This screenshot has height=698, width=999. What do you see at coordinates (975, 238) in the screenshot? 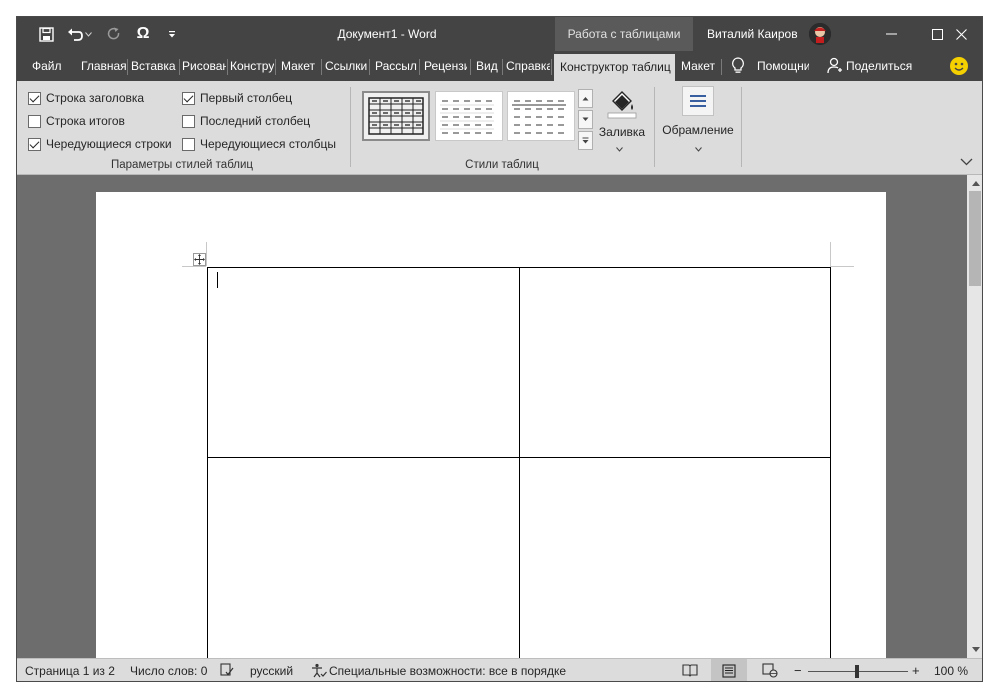
I see `scrollbar-thumb` at bounding box center [975, 238].